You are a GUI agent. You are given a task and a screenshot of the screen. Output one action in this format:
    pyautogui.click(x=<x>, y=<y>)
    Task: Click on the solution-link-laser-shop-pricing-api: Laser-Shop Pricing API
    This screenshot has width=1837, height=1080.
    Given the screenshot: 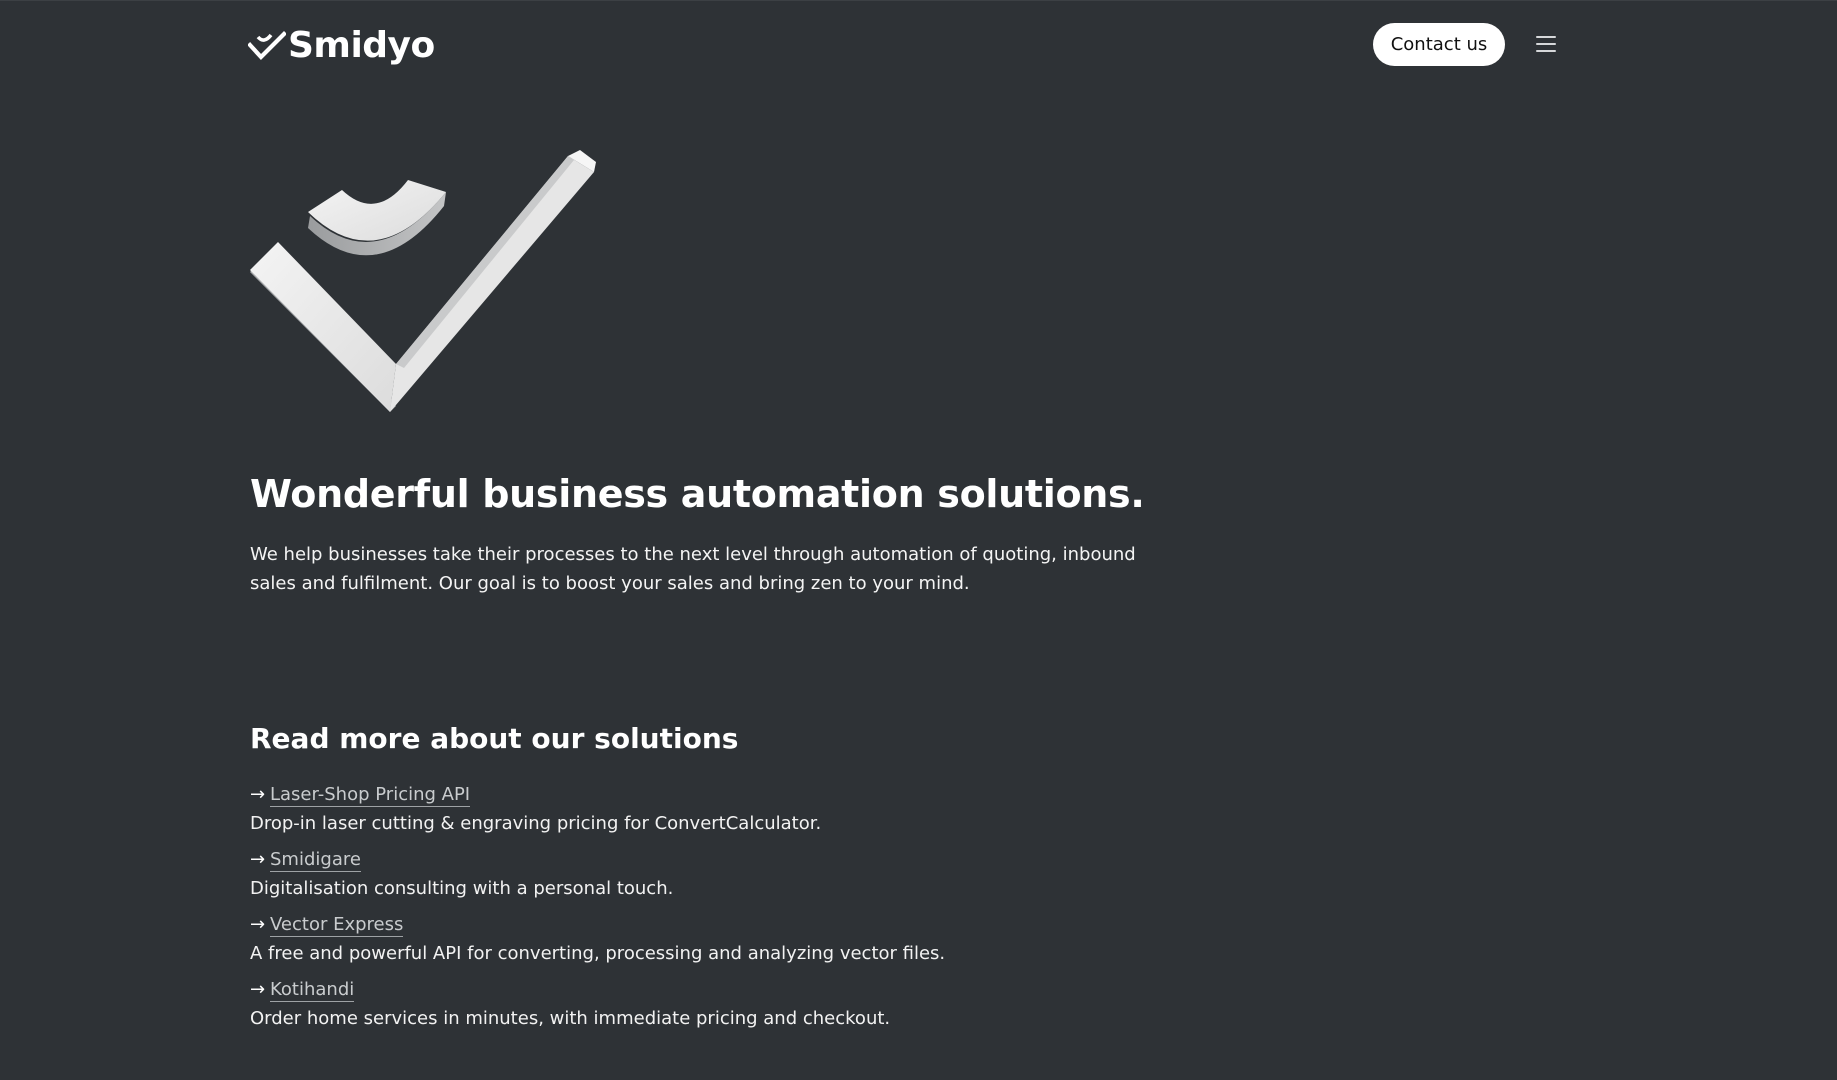 What is the action you would take?
    pyautogui.click(x=370, y=795)
    